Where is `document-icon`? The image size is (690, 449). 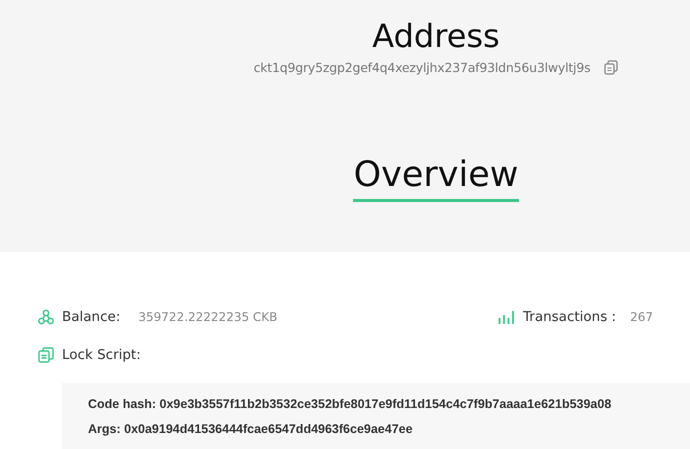
document-icon is located at coordinates (46, 355).